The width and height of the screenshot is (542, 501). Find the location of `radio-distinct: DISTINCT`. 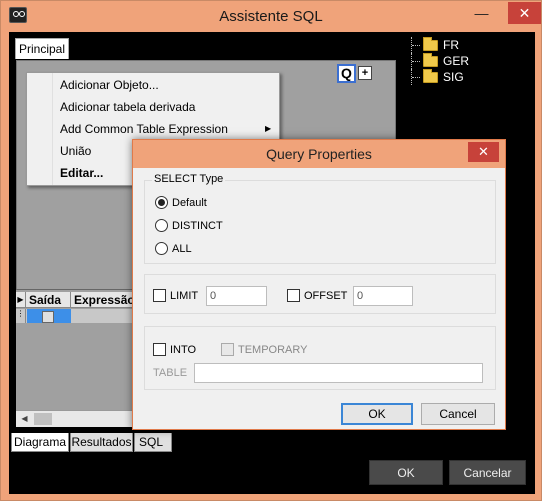

radio-distinct: DISTINCT is located at coordinates (189, 226).